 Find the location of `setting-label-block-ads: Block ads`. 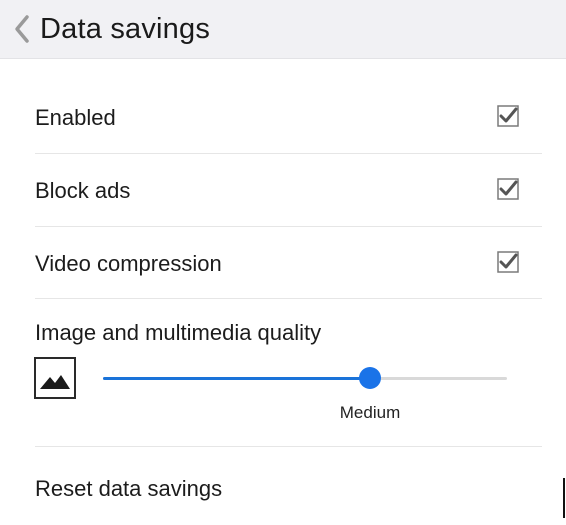

setting-label-block-ads: Block ads is located at coordinates (83, 190).